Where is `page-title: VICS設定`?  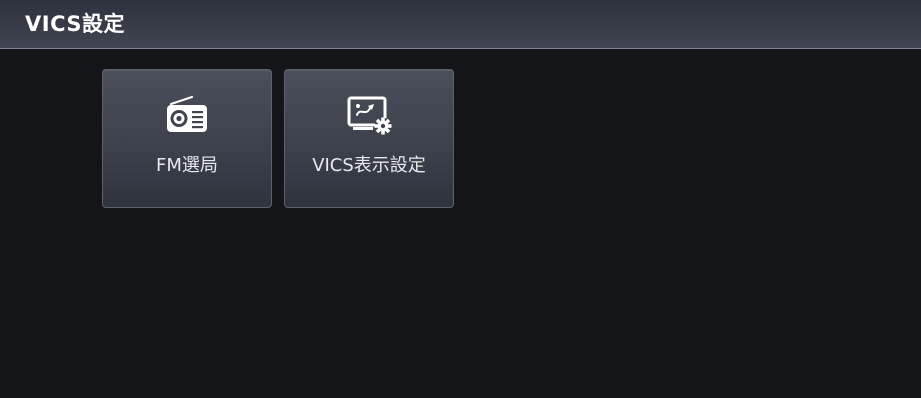
page-title: VICS設定 is located at coordinates (75, 24).